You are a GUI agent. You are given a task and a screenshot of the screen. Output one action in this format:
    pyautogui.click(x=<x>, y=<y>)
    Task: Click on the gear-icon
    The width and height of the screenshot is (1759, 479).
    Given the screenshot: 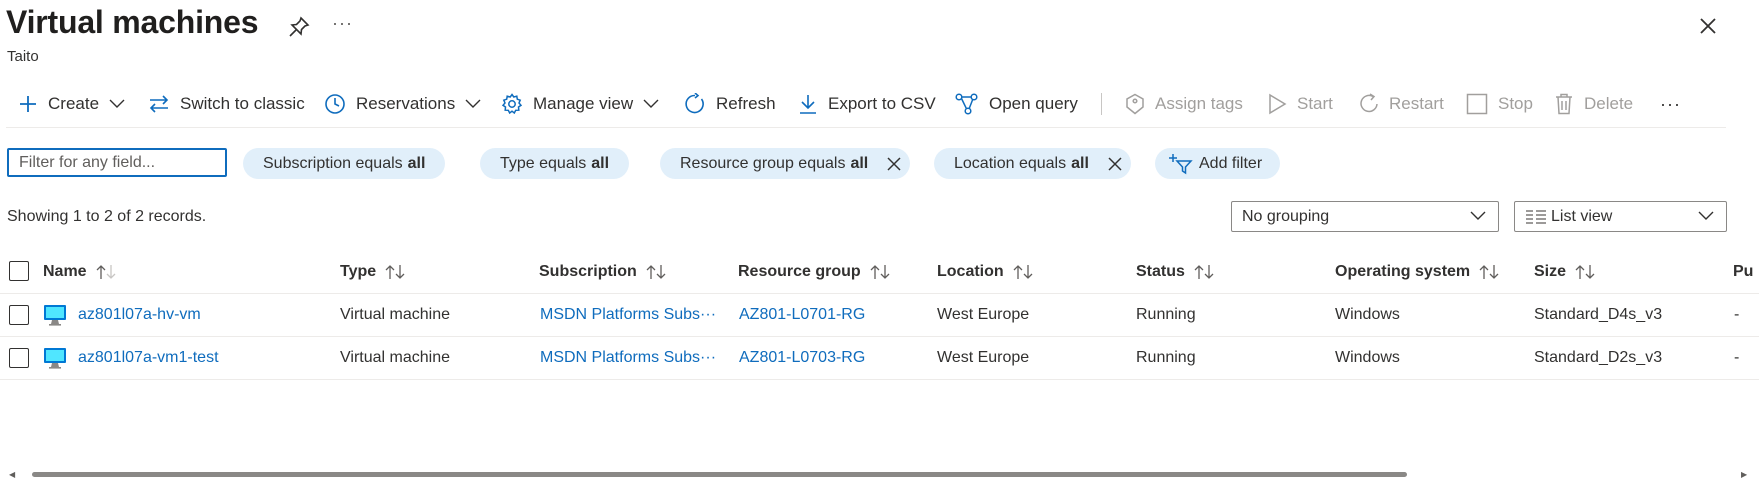 What is the action you would take?
    pyautogui.click(x=512, y=104)
    